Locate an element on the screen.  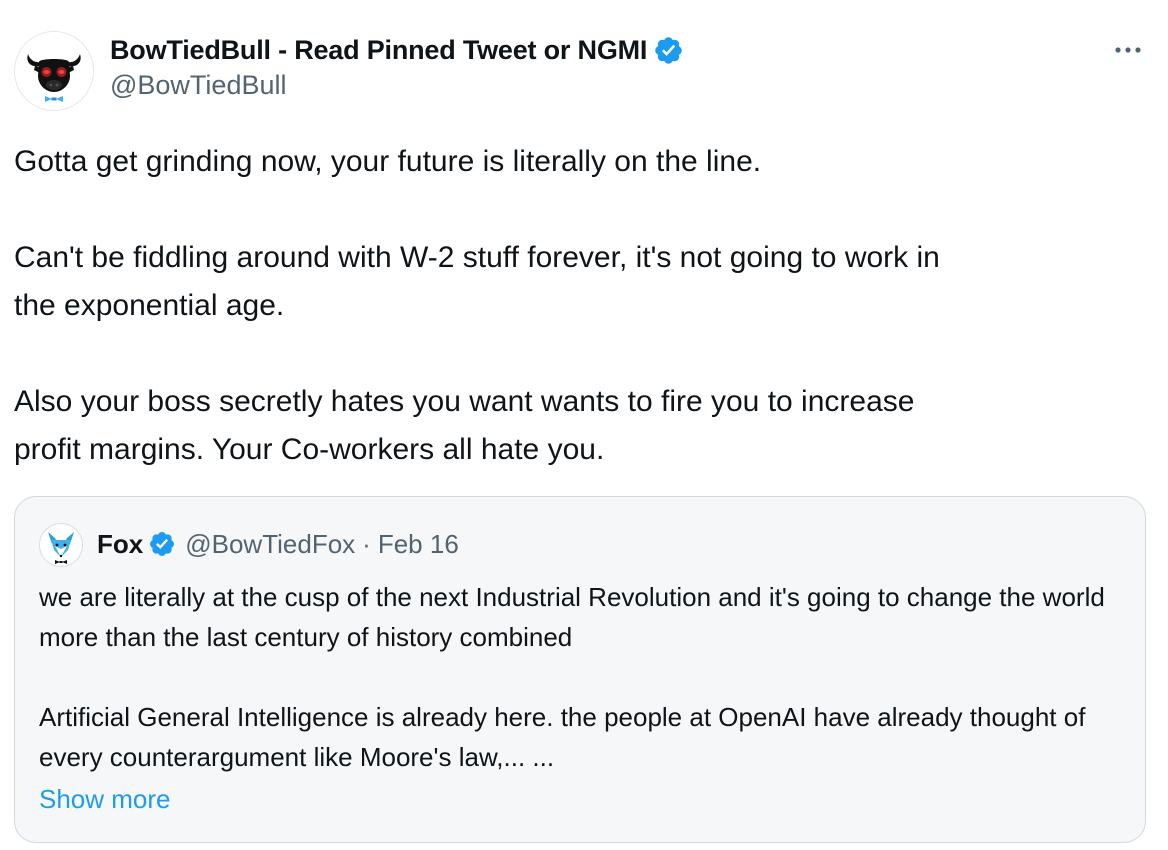
more-options-icon is located at coordinates (1128, 50).